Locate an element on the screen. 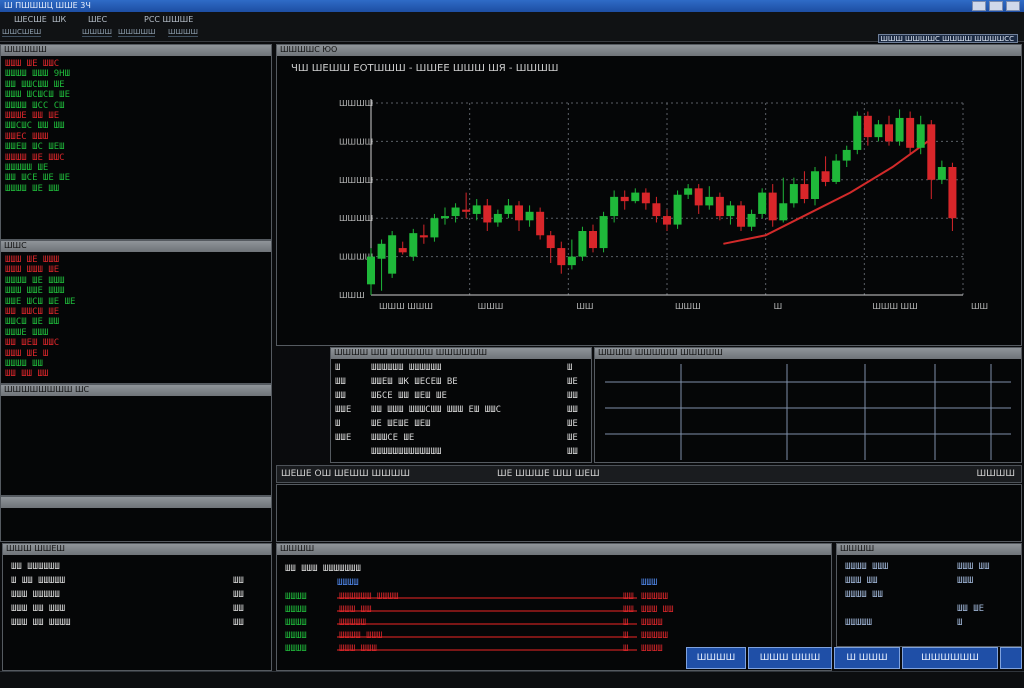 The height and width of the screenshot is (688, 1024). trade-price: ШШШШ is located at coordinates (652, 623).